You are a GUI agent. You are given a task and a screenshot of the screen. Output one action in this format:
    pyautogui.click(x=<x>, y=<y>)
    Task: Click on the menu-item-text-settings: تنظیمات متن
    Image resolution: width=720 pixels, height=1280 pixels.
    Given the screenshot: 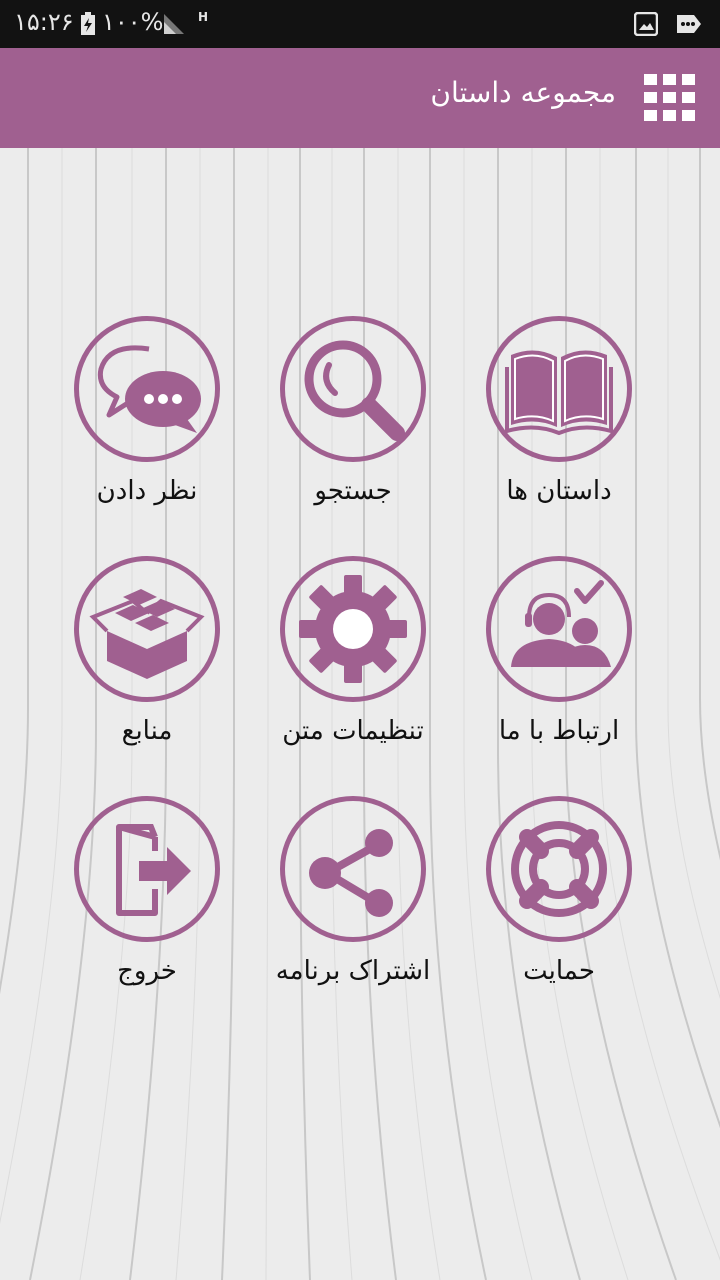 What is the action you would take?
    pyautogui.click(x=356, y=666)
    